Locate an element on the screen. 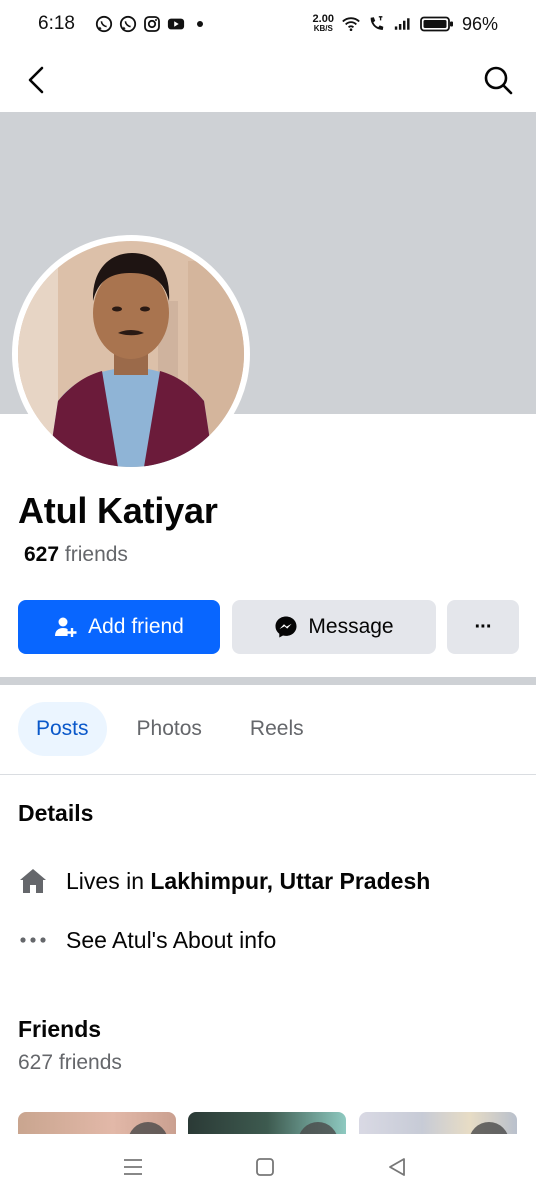 The width and height of the screenshot is (536, 1200). profile-actions: Add friend Message ··· is located at coordinates (268, 627).